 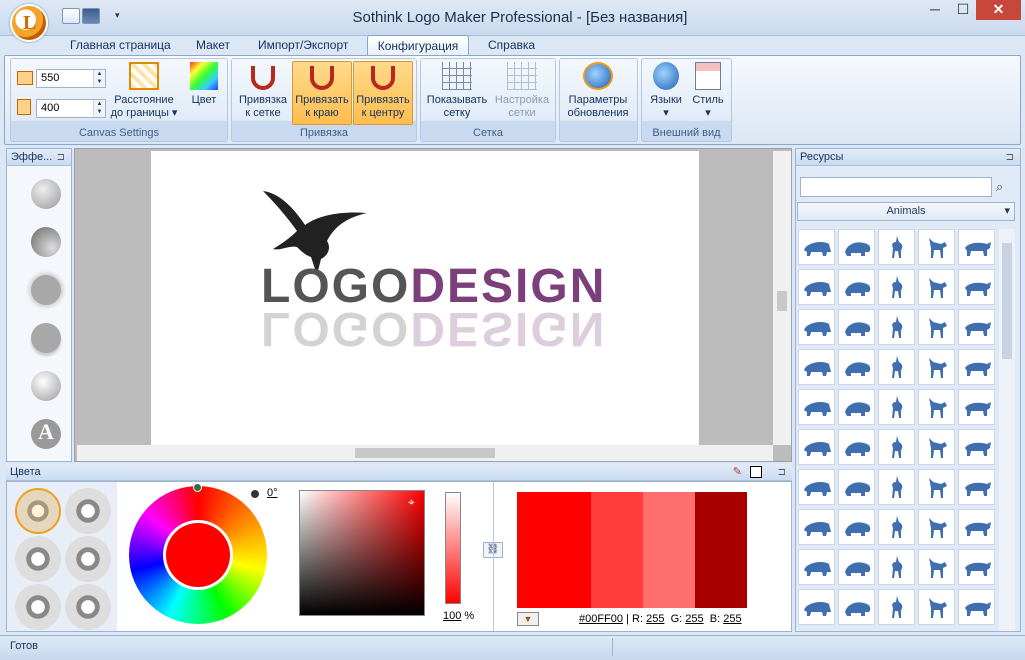 I want to click on swatch-dropdown-icon: ▼, so click(x=528, y=619).